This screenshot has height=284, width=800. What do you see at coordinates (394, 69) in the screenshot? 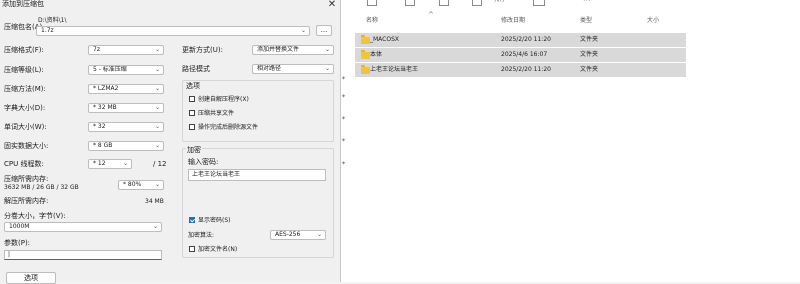
I see `file-name: 上老王论坛当老王` at bounding box center [394, 69].